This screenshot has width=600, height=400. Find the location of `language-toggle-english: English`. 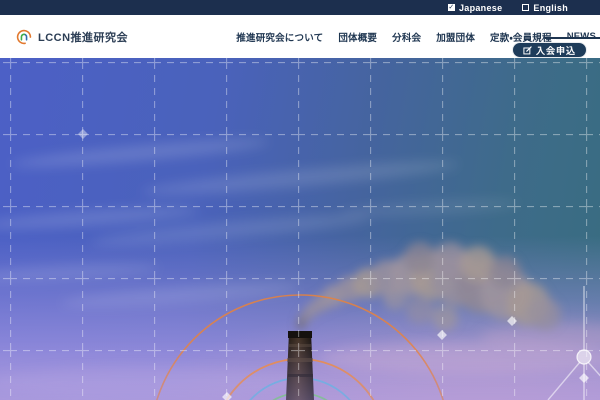

language-toggle-english: English is located at coordinates (545, 8).